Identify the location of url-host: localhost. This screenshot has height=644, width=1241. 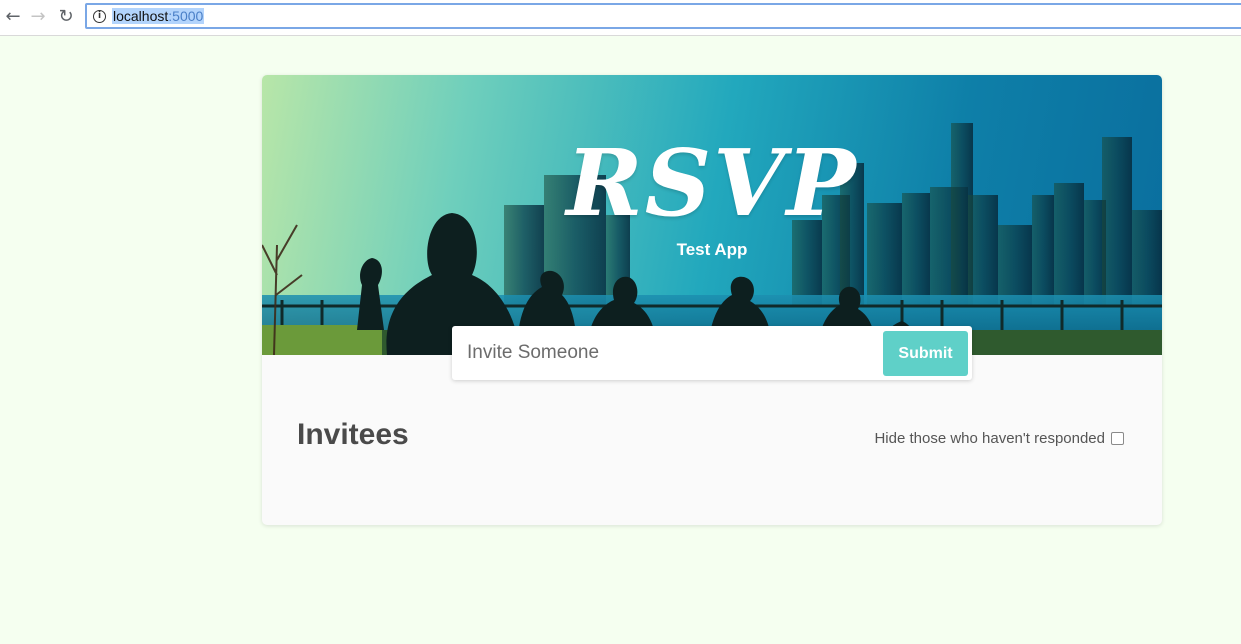
(141, 16).